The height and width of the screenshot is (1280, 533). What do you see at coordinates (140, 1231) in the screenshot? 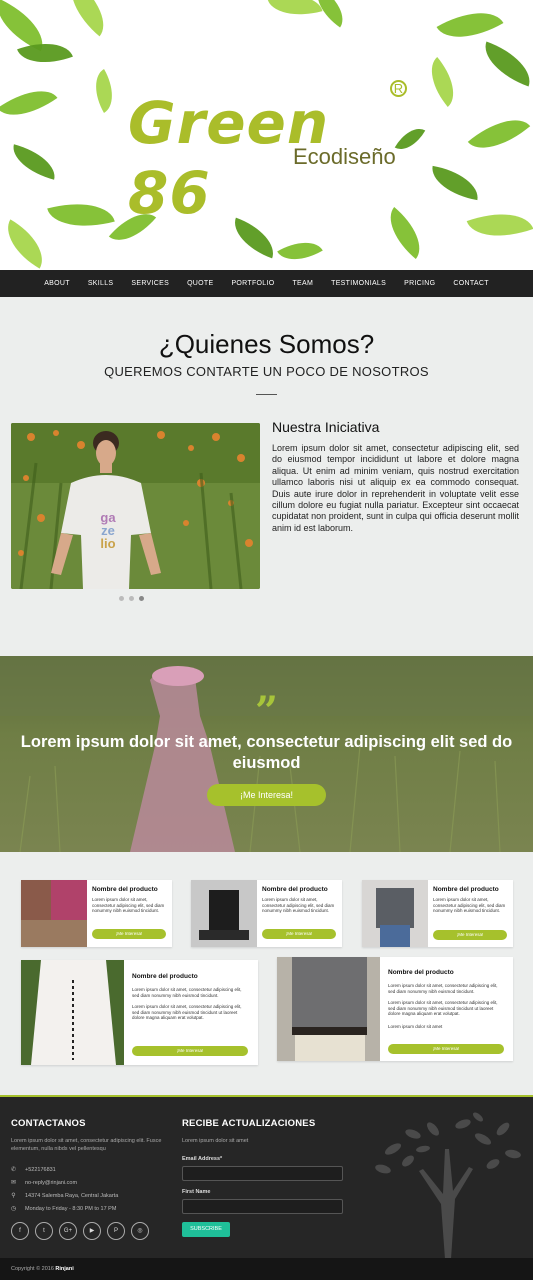
I see `instagram-icon: ◎` at bounding box center [140, 1231].